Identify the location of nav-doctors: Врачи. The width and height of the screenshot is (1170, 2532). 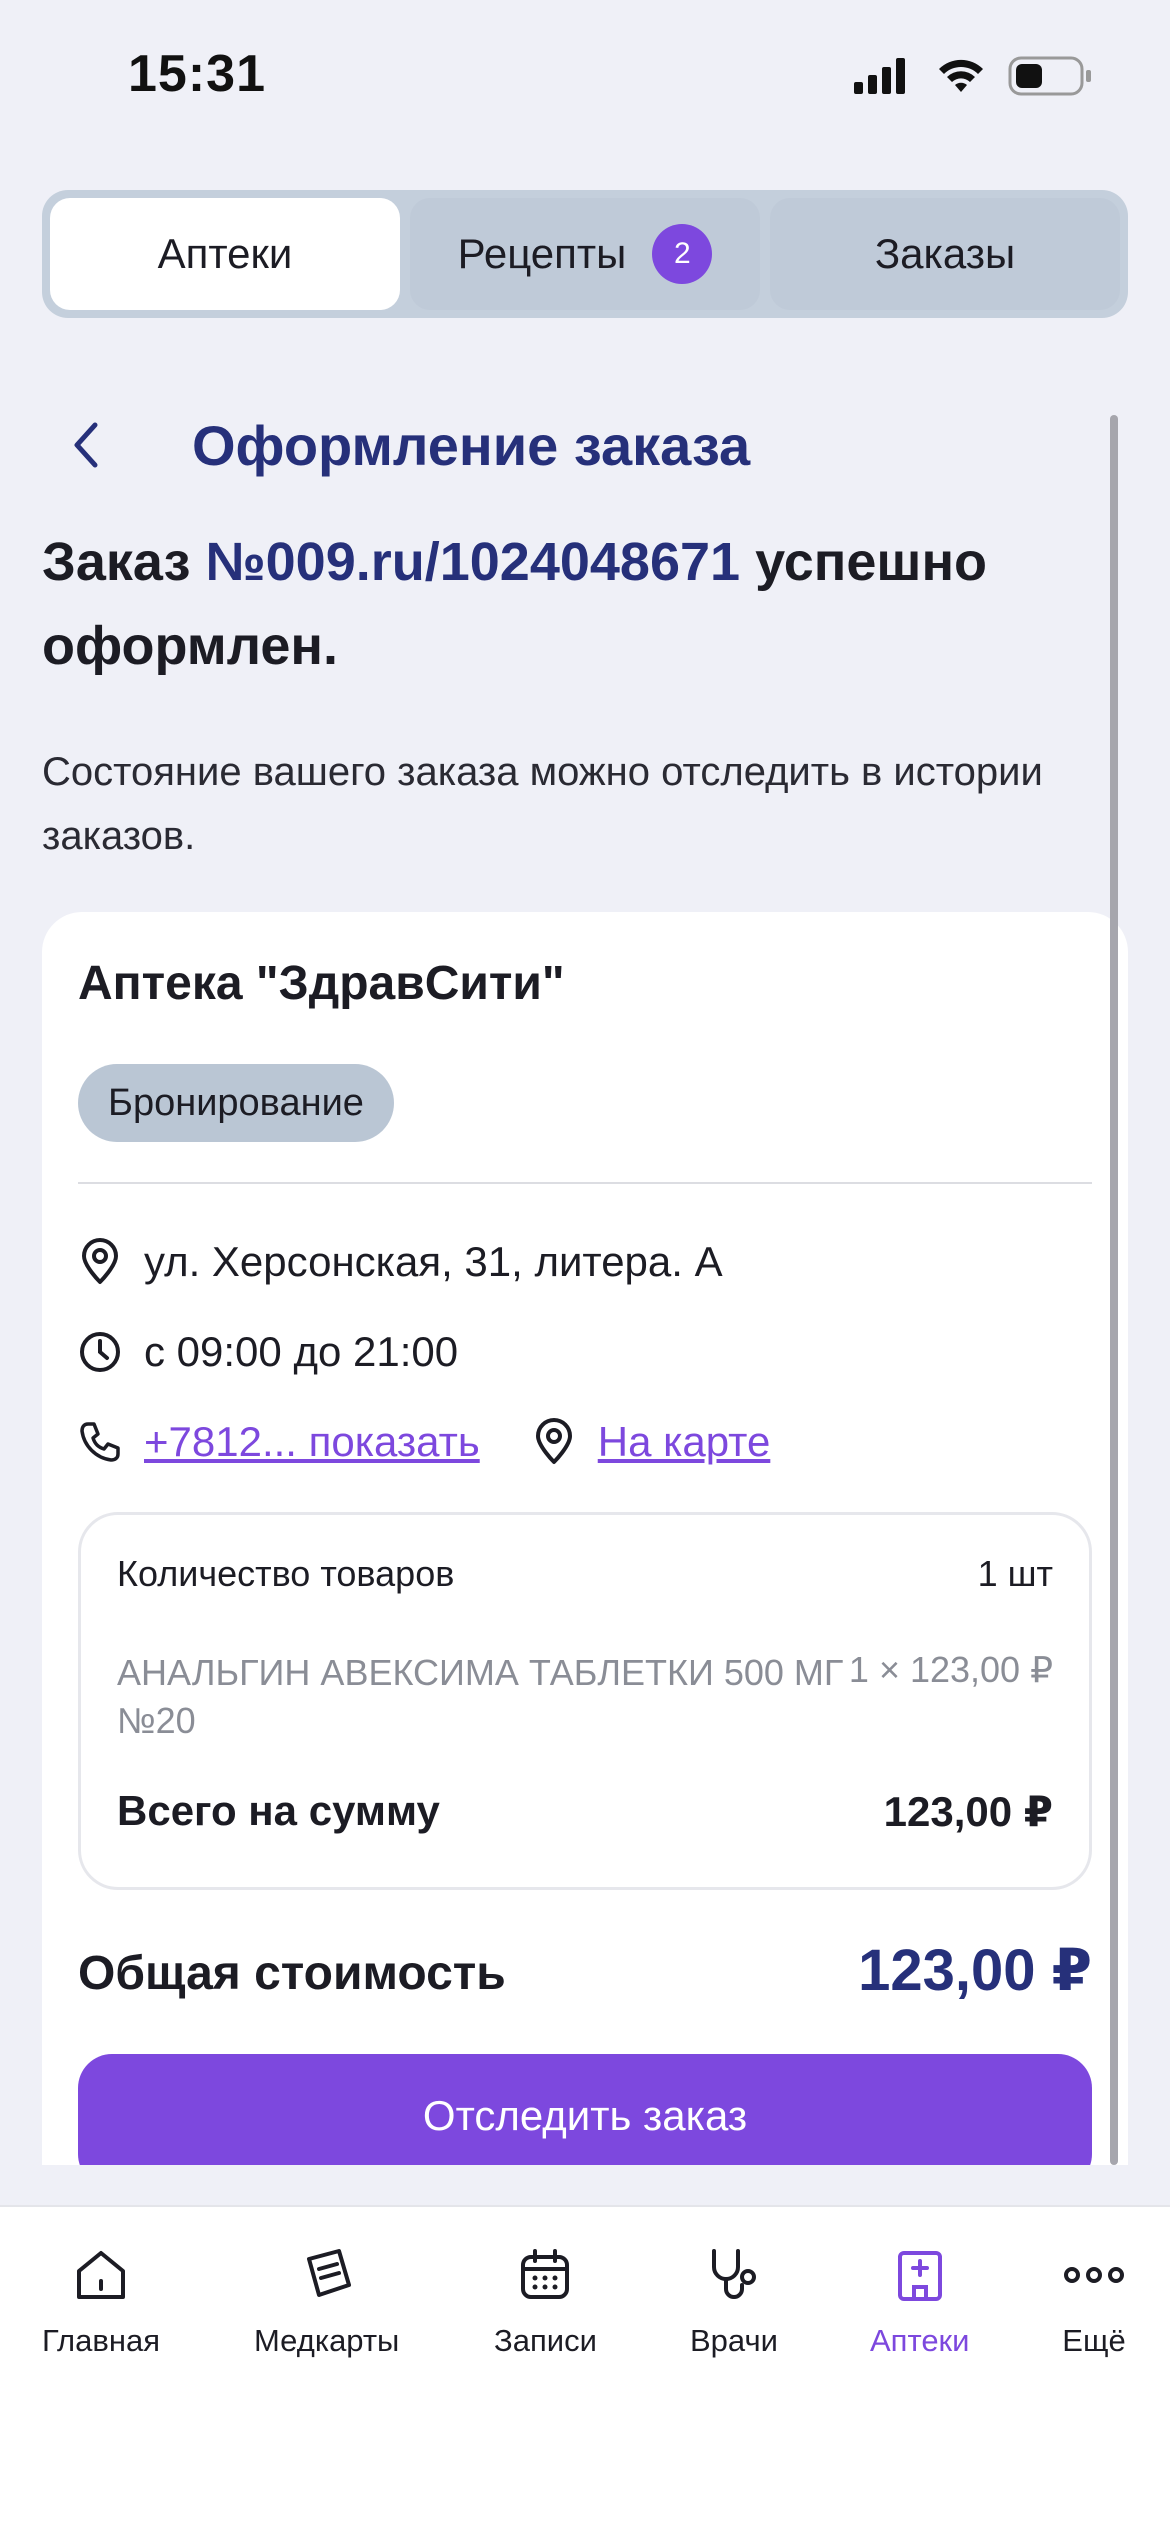
(734, 2302).